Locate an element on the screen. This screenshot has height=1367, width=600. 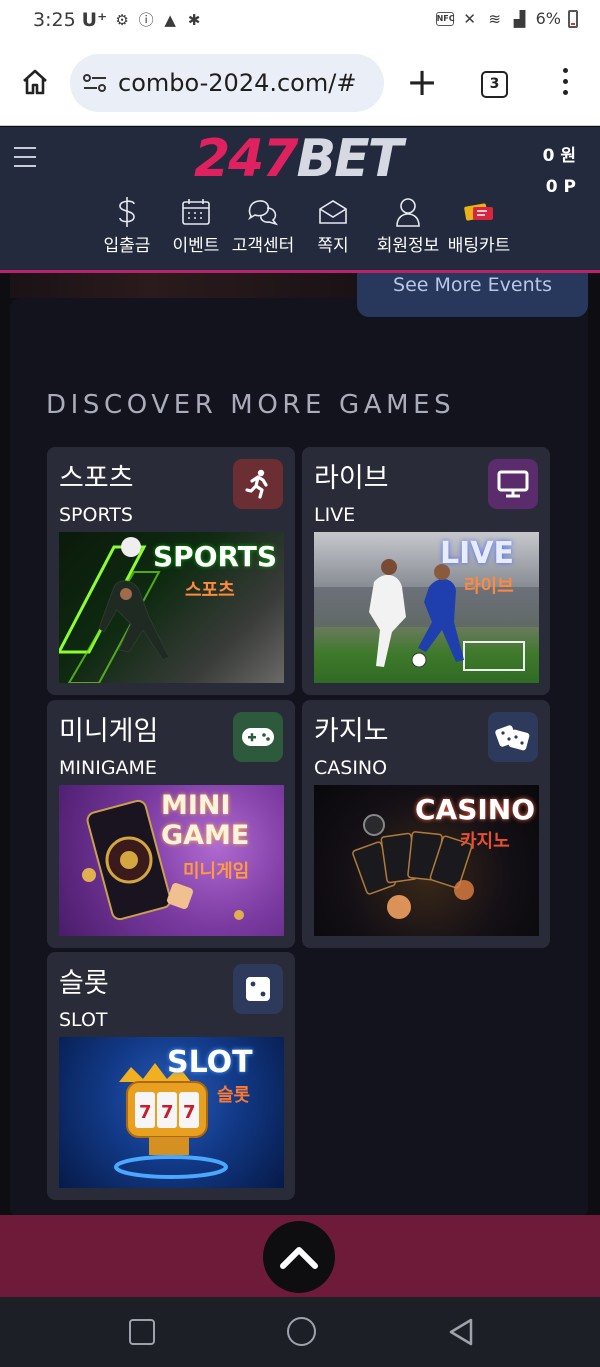
section-title: DISCOVER MORE GAMES is located at coordinates (251, 405).